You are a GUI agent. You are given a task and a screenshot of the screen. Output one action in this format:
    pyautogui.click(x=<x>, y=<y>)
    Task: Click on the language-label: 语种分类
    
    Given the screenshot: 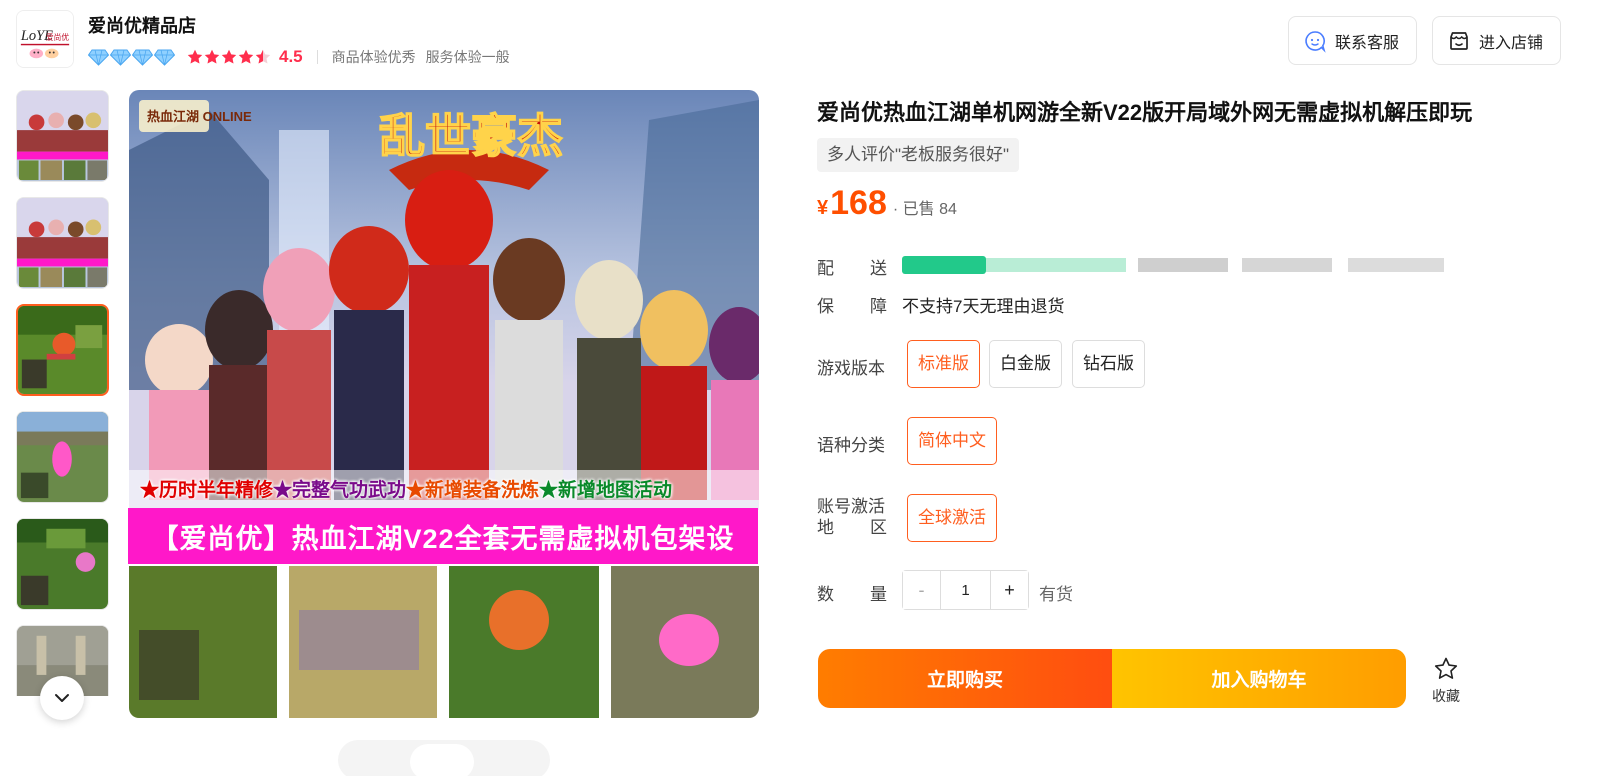 What is the action you would take?
    pyautogui.click(x=851, y=445)
    